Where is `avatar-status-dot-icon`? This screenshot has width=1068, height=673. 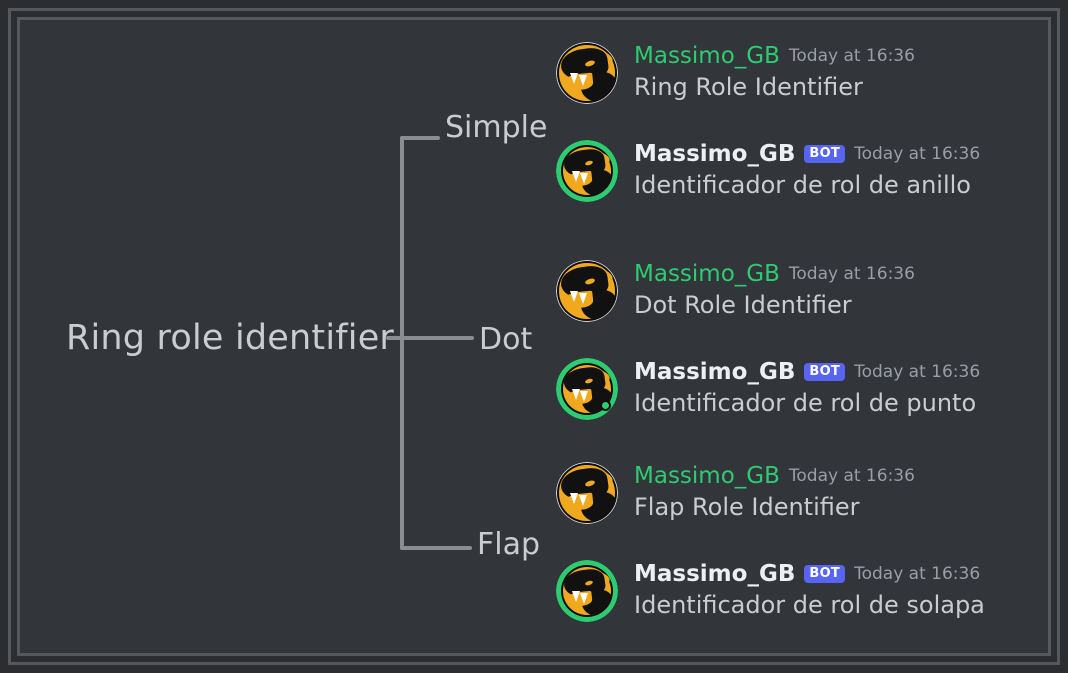
avatar-status-dot-icon is located at coordinates (605, 405).